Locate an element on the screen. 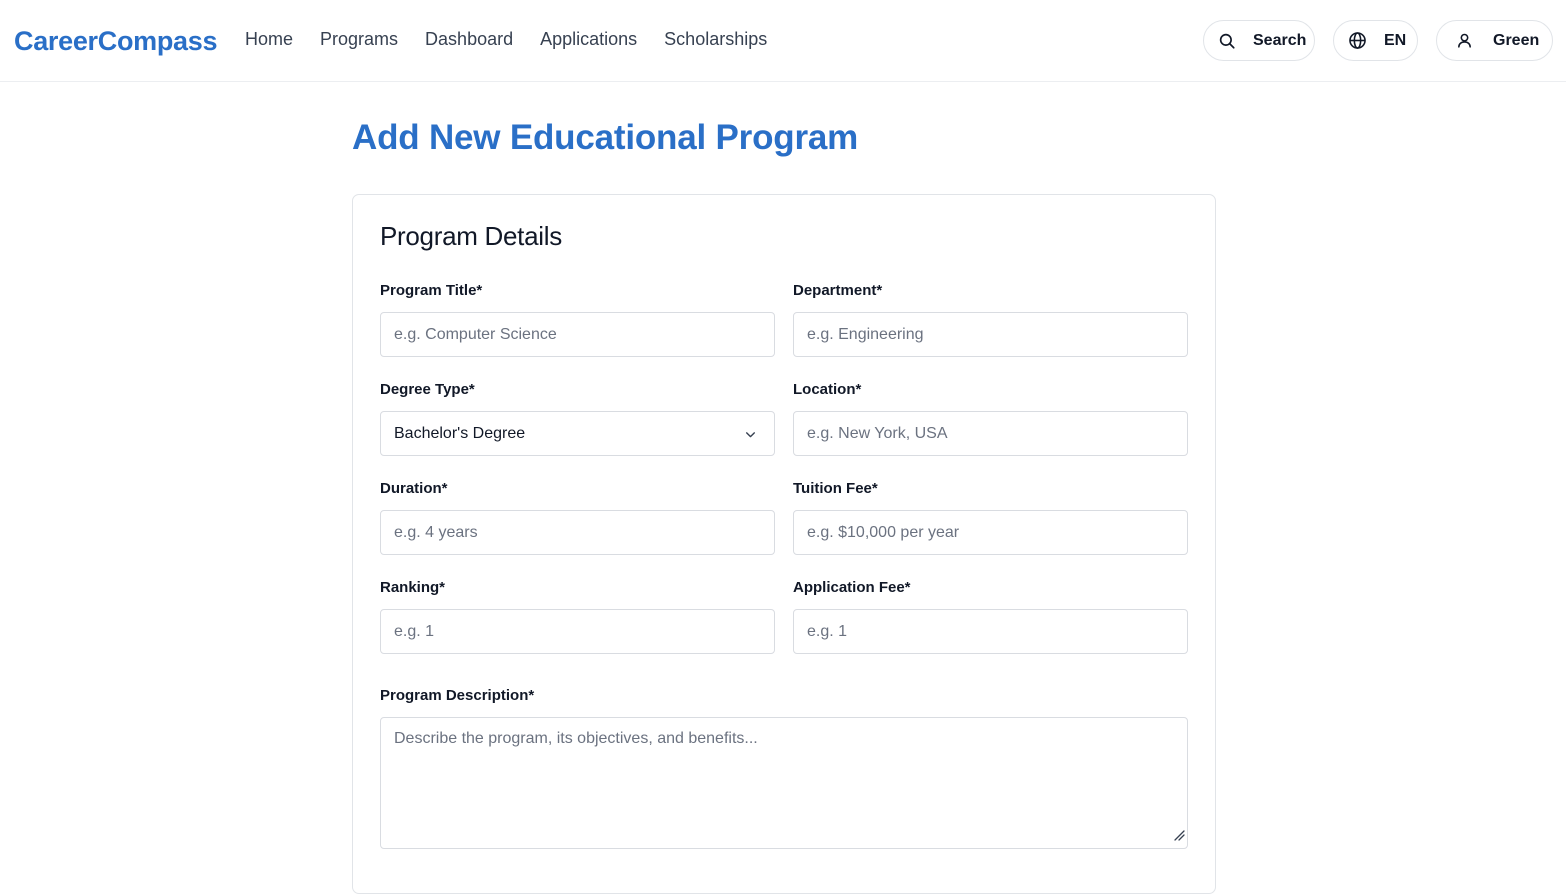  nav-link-applications: Applications is located at coordinates (588, 39).